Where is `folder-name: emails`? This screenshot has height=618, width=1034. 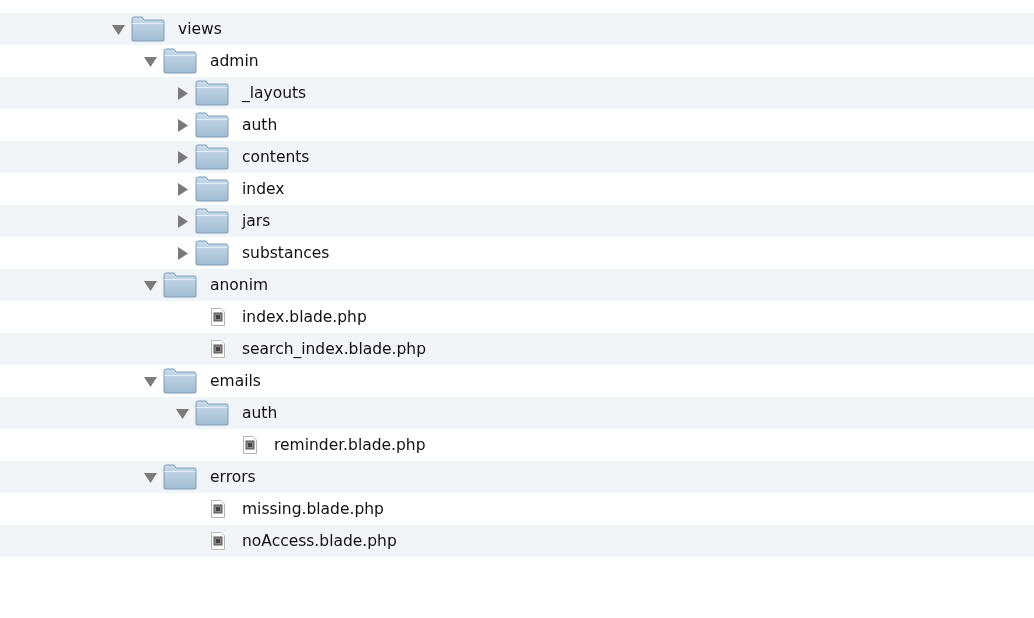 folder-name: emails is located at coordinates (235, 381).